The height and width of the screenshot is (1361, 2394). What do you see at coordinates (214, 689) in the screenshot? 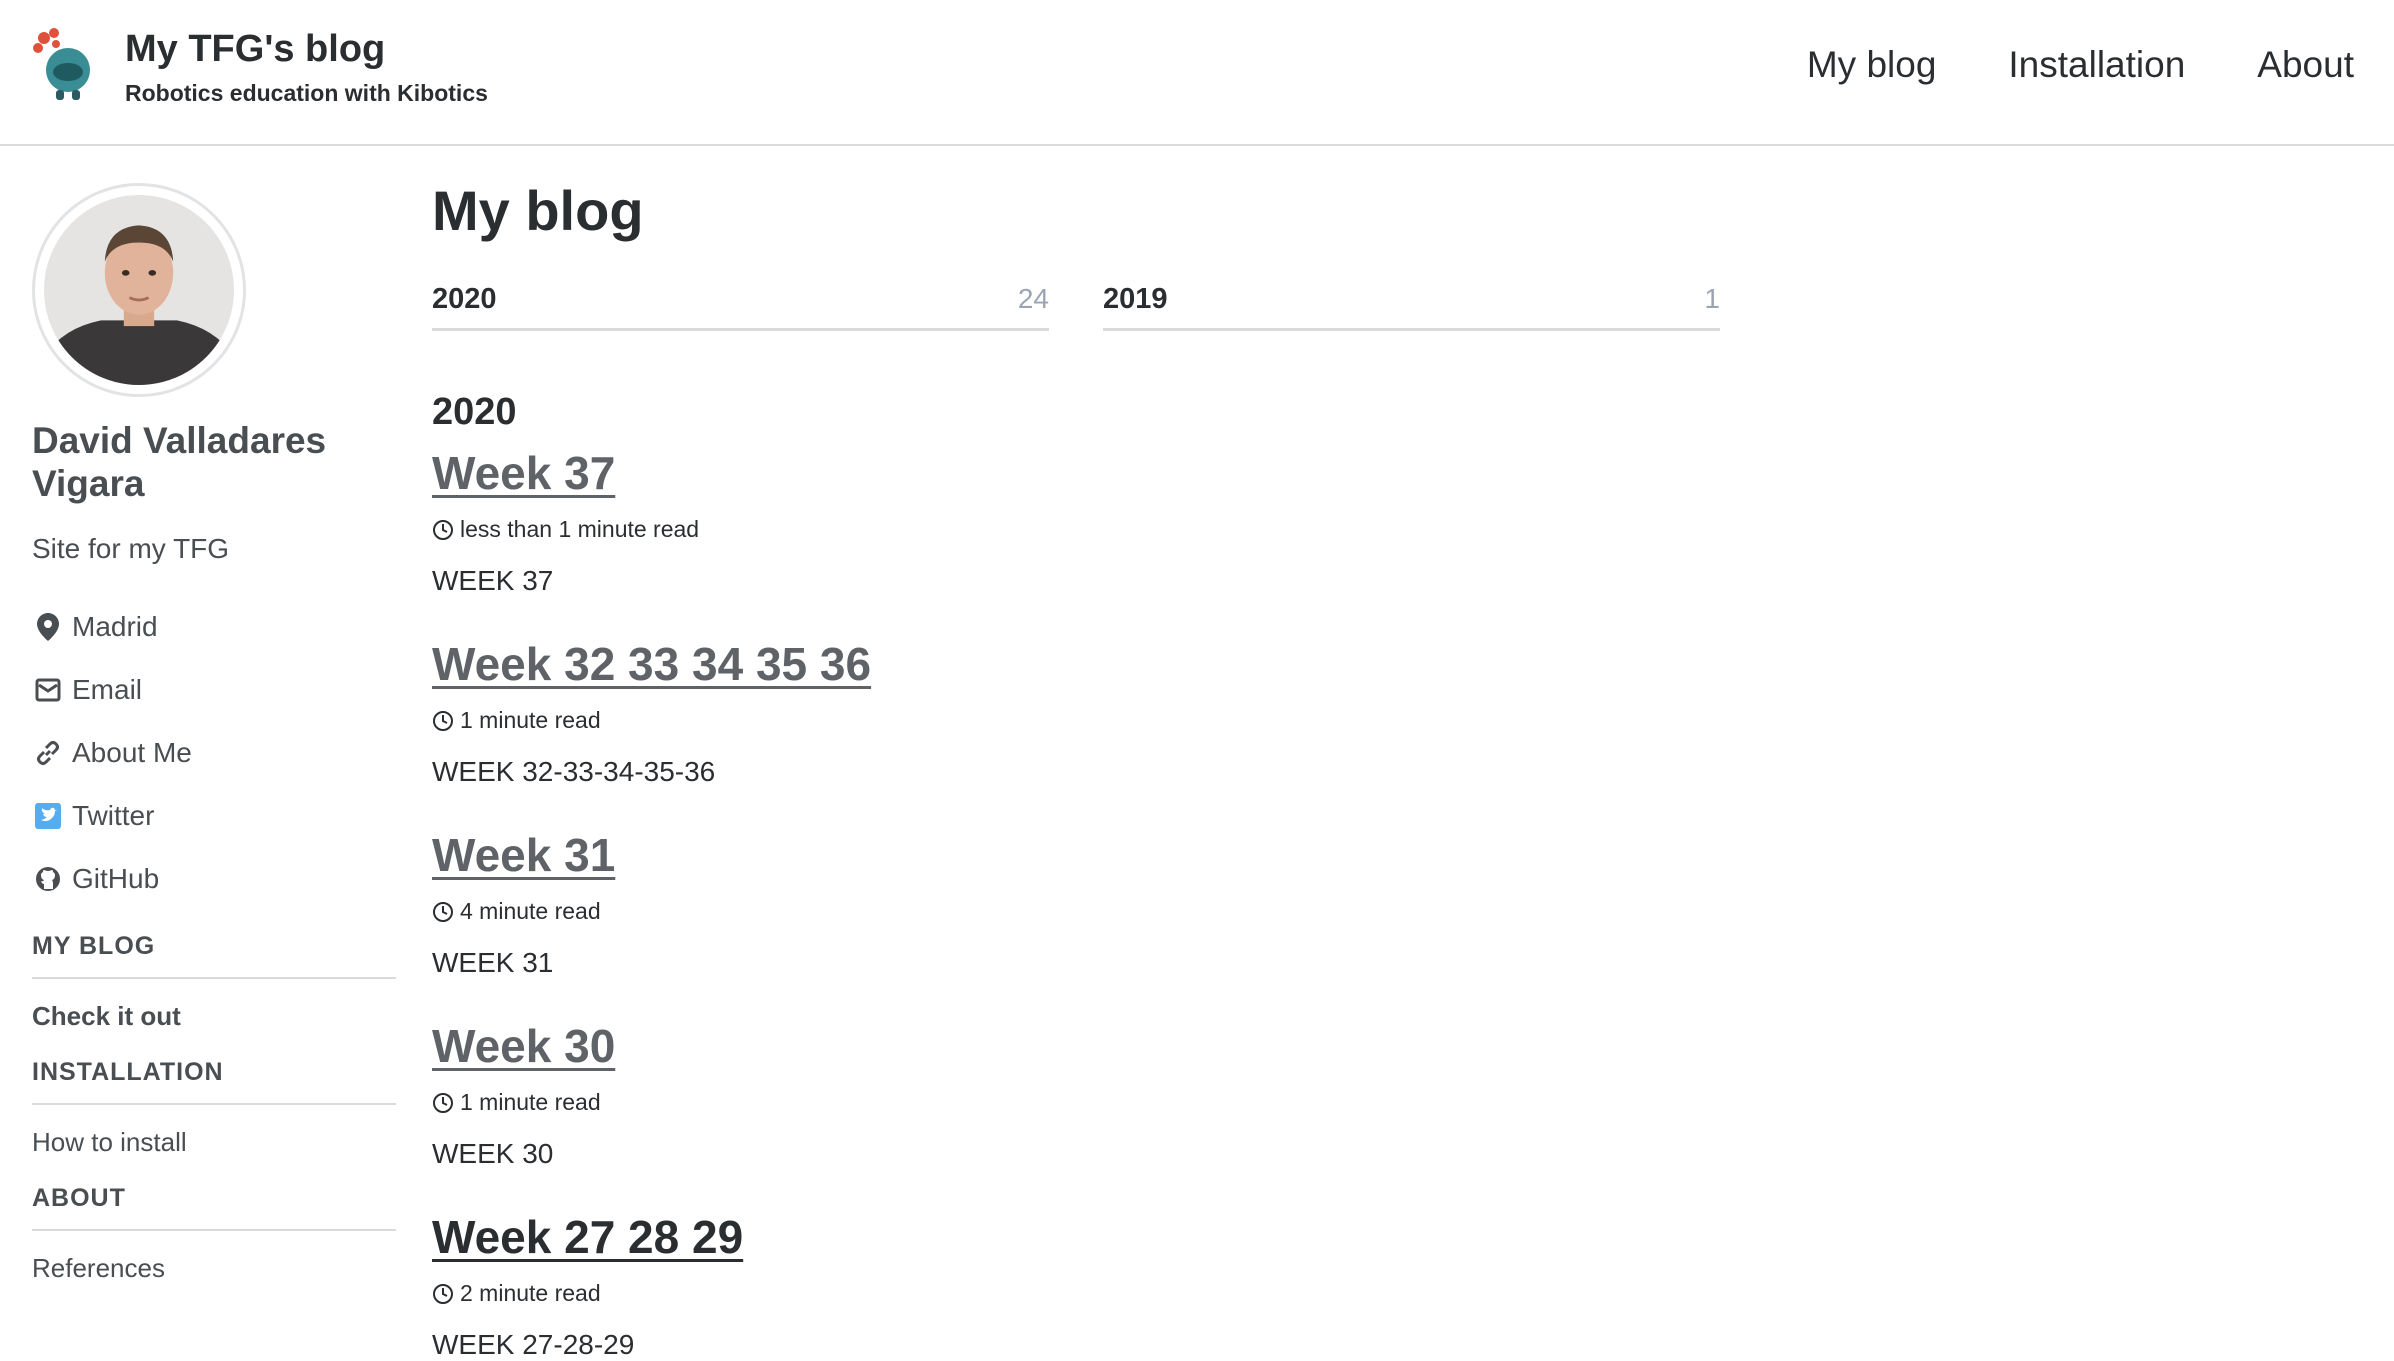
I see `author-link-email: Email` at bounding box center [214, 689].